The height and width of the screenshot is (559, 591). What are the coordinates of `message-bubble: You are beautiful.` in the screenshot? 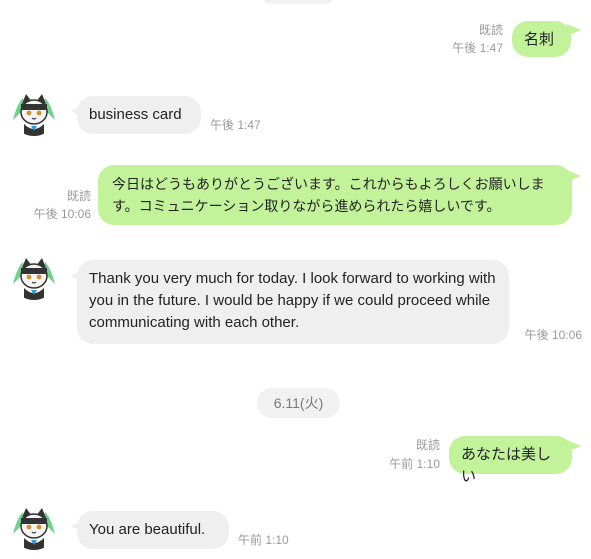 It's located at (153, 530).